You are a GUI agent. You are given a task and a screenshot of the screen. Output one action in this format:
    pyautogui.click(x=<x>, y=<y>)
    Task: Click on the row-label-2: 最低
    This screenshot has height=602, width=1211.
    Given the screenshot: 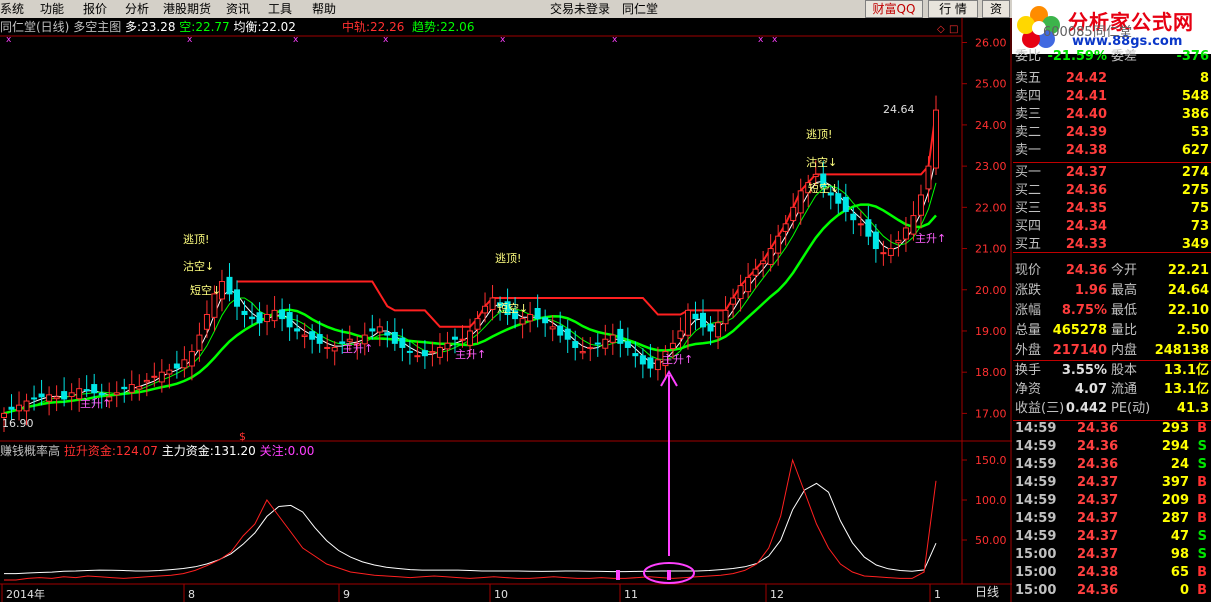 What is the action you would take?
    pyautogui.click(x=1124, y=310)
    